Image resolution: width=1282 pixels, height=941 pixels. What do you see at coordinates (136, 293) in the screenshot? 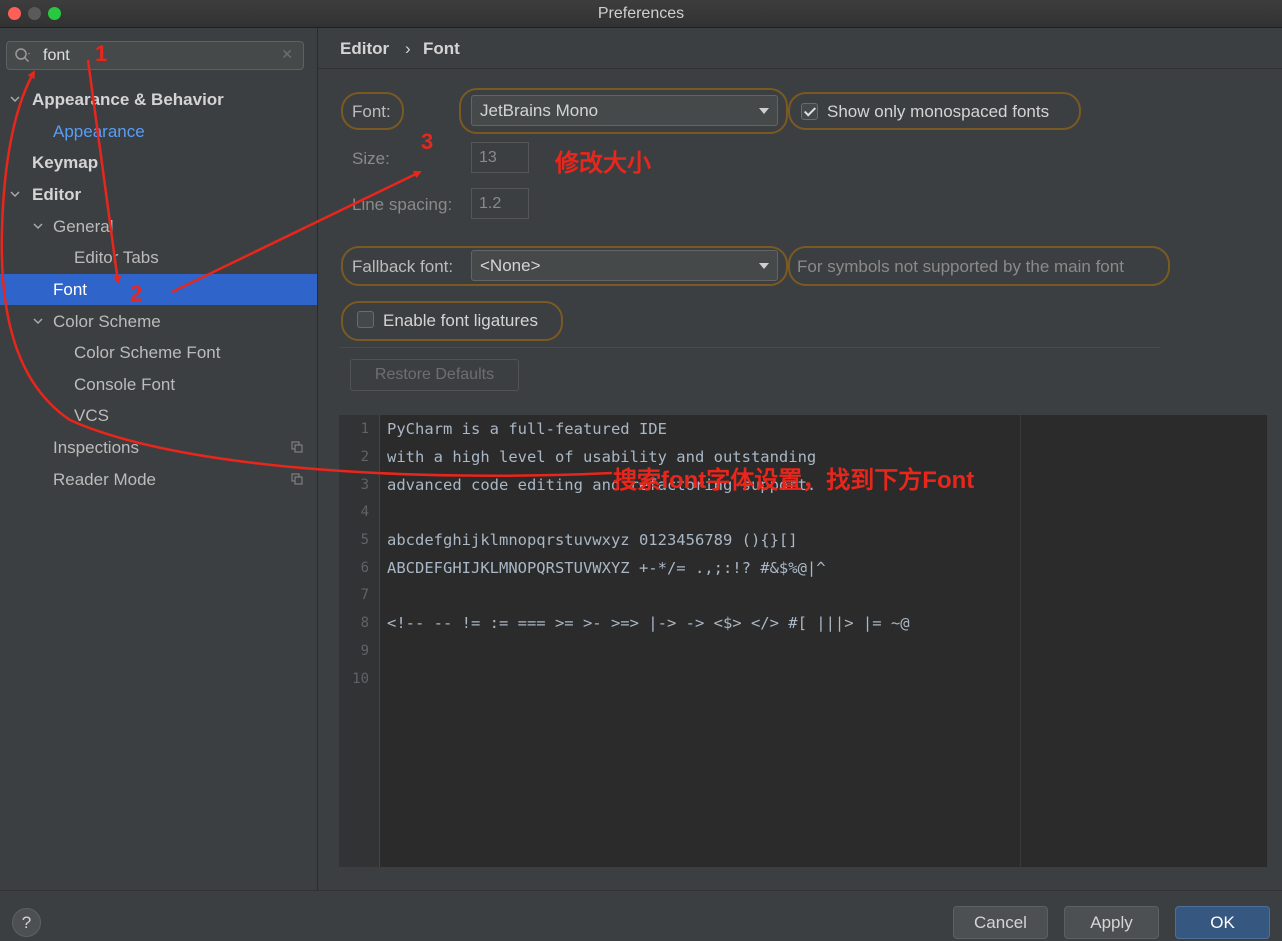
I see `annotation-step-2: 2` at bounding box center [136, 293].